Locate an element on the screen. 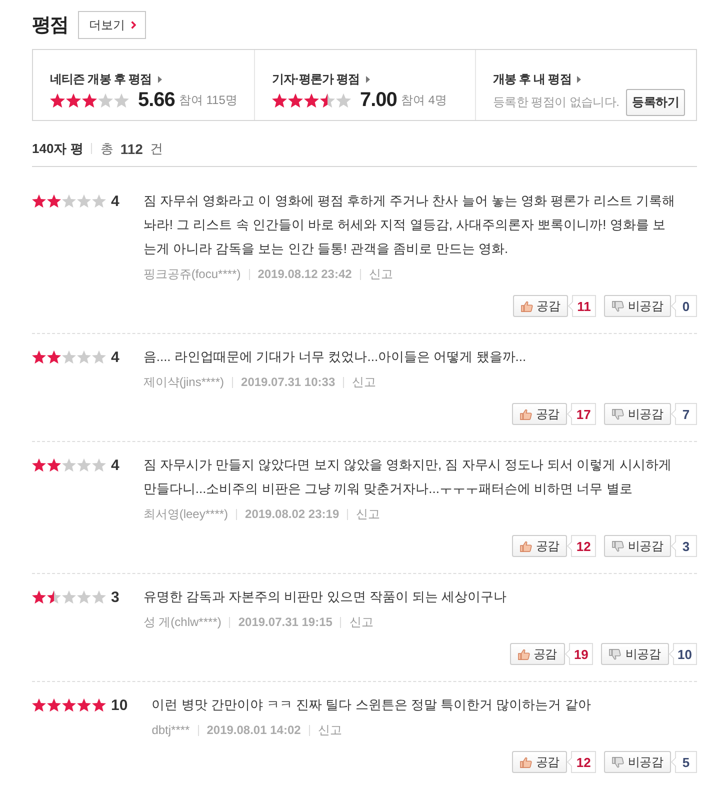 Image resolution: width=713 pixels, height=786 pixels. participant-count: 참여 4명 is located at coordinates (423, 100).